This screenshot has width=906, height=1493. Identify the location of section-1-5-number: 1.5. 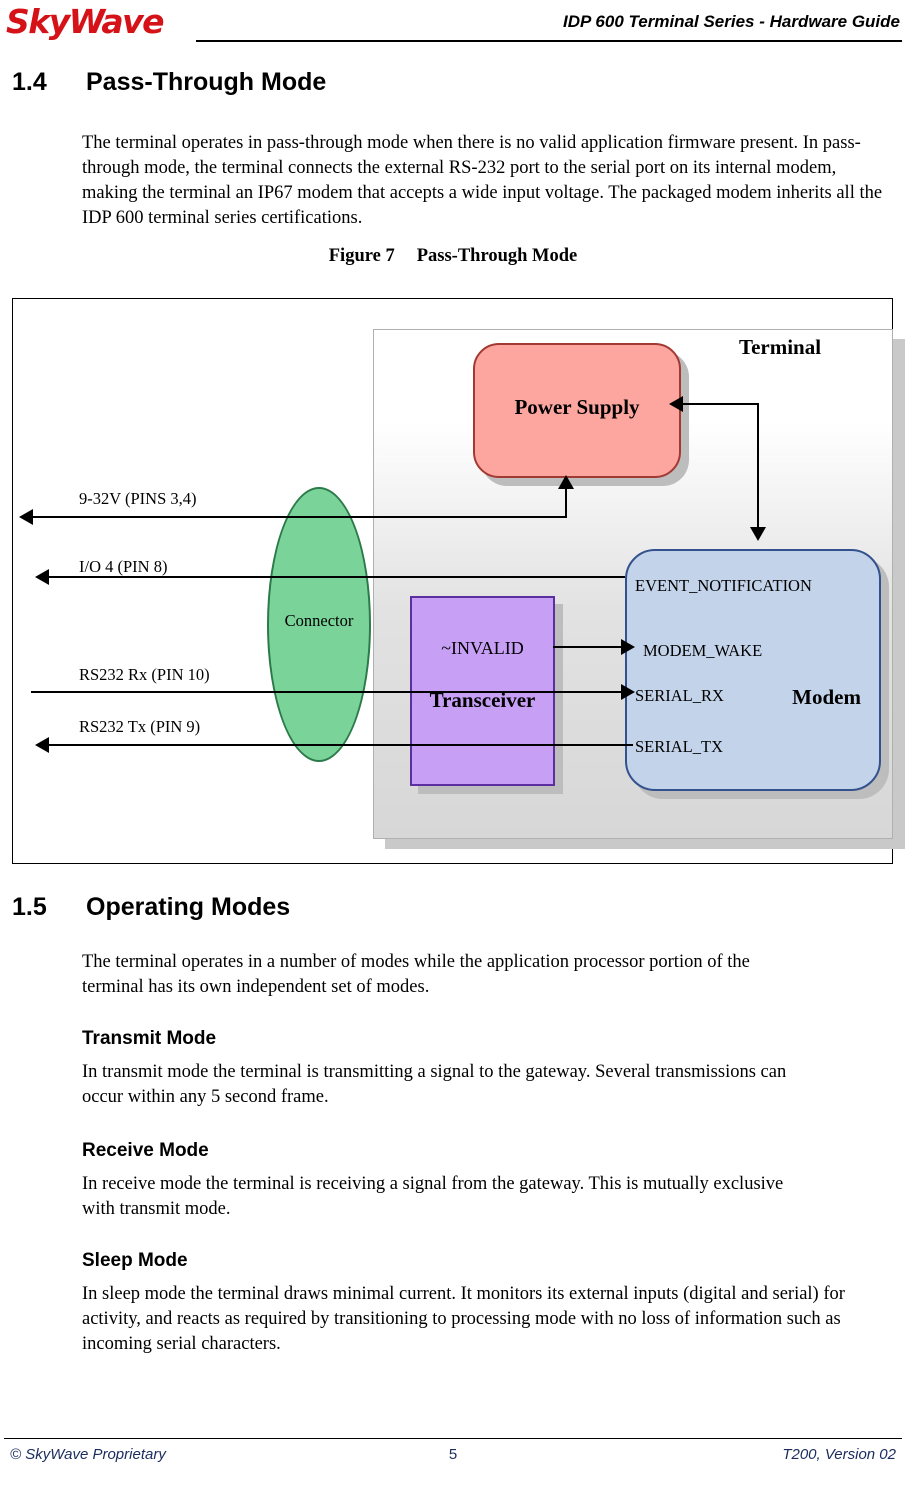
(29, 907).